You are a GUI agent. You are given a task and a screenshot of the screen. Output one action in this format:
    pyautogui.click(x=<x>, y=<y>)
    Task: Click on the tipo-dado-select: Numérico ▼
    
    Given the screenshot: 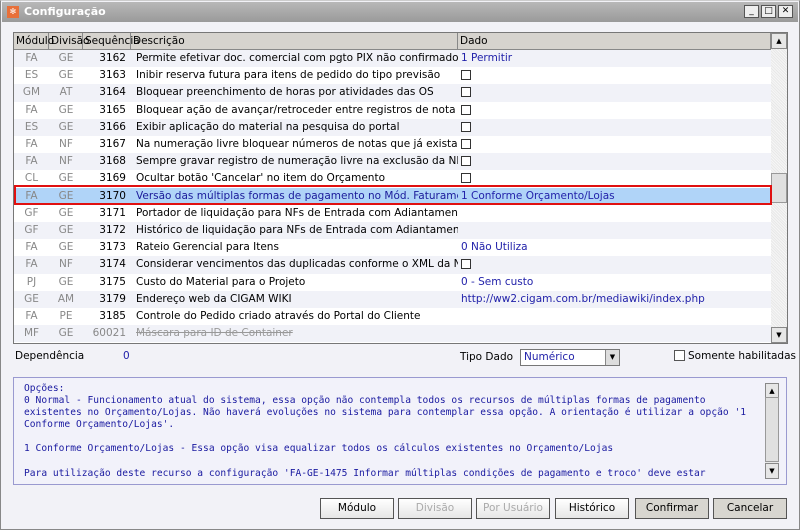 What is the action you would take?
    pyautogui.click(x=570, y=357)
    